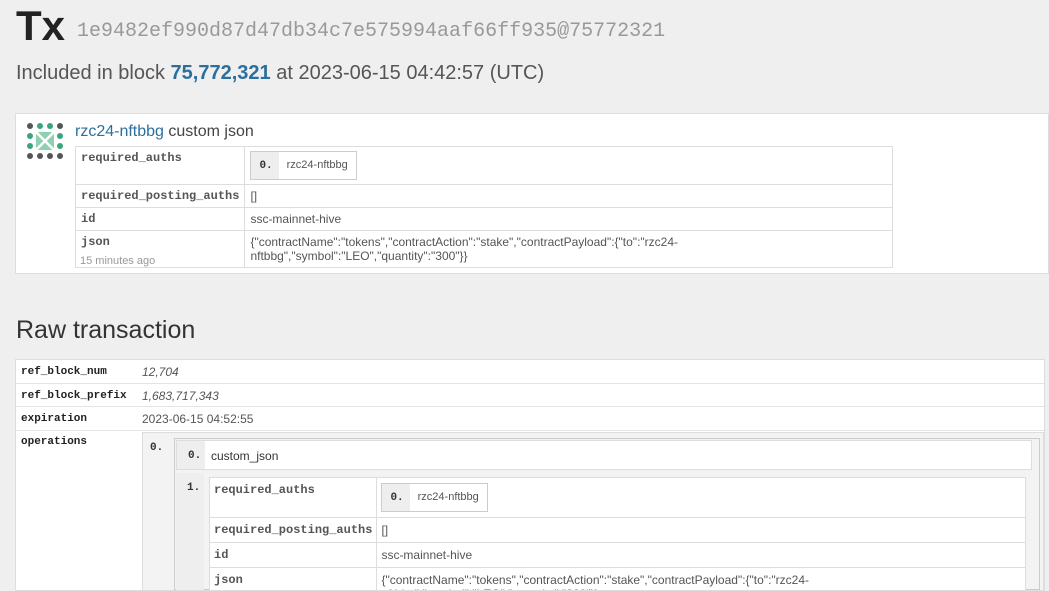 This screenshot has width=1049, height=591. I want to click on raw-key: expiration, so click(54, 419).